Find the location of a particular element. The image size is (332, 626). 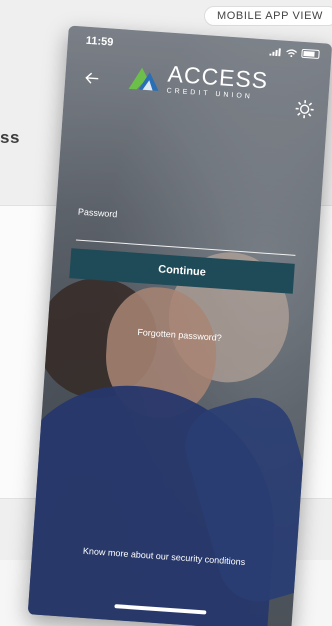

logo-mark is located at coordinates (143, 79).